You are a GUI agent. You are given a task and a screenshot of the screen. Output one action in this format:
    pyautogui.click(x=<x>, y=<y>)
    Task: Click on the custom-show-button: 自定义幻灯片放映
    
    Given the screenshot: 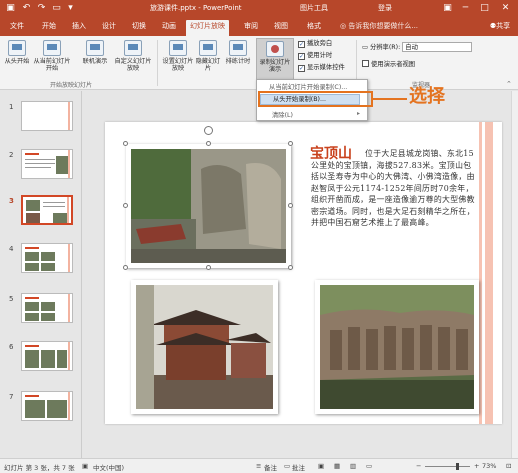 What is the action you would take?
    pyautogui.click(x=133, y=56)
    